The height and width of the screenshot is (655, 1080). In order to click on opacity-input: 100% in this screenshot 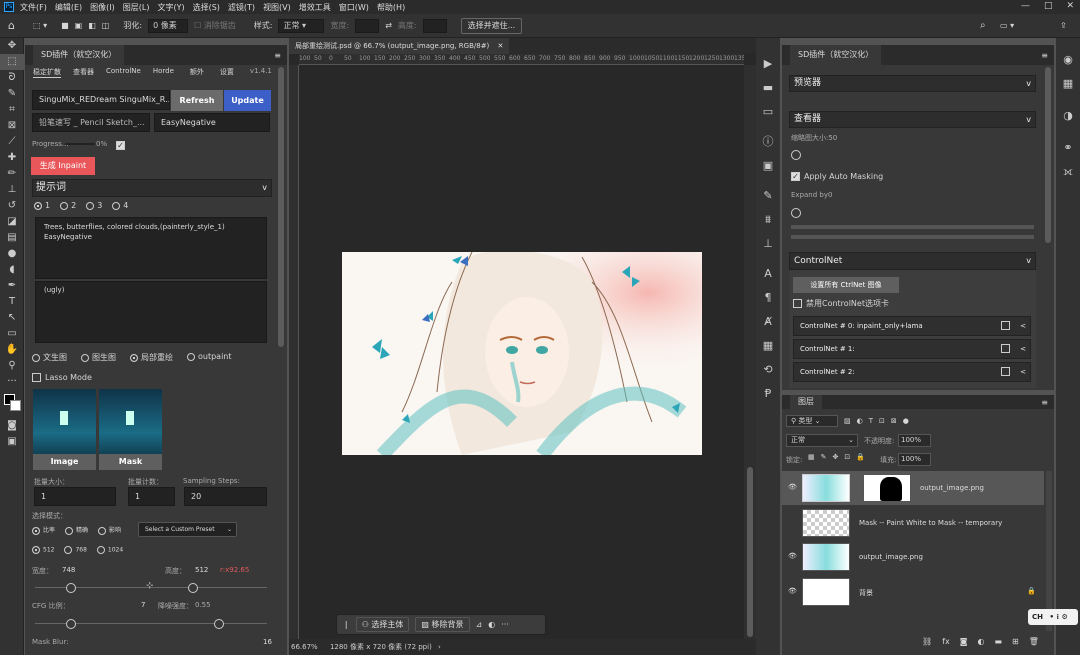, I will do `click(914, 440)`.